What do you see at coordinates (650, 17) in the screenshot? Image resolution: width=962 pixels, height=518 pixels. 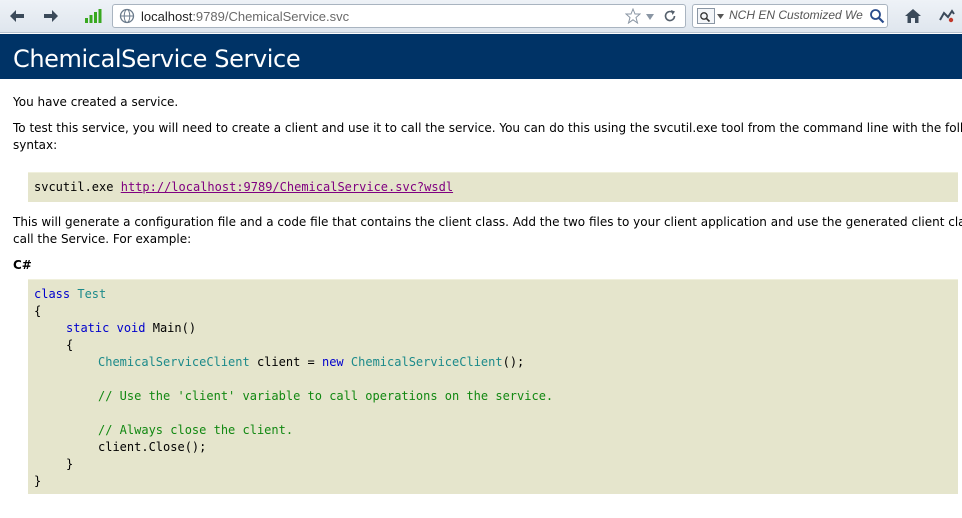 I see `dropdown-arrow-icon` at bounding box center [650, 17].